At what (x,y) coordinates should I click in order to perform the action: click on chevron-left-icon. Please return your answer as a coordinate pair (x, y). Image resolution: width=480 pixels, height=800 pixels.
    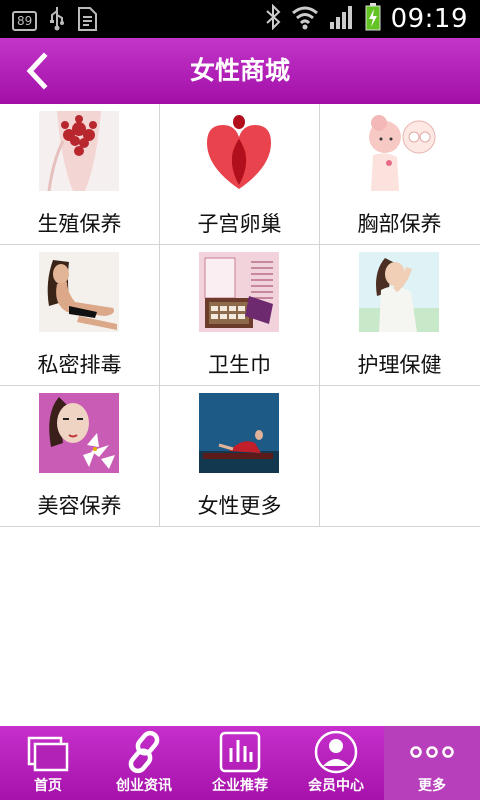
    Looking at the image, I should click on (37, 71).